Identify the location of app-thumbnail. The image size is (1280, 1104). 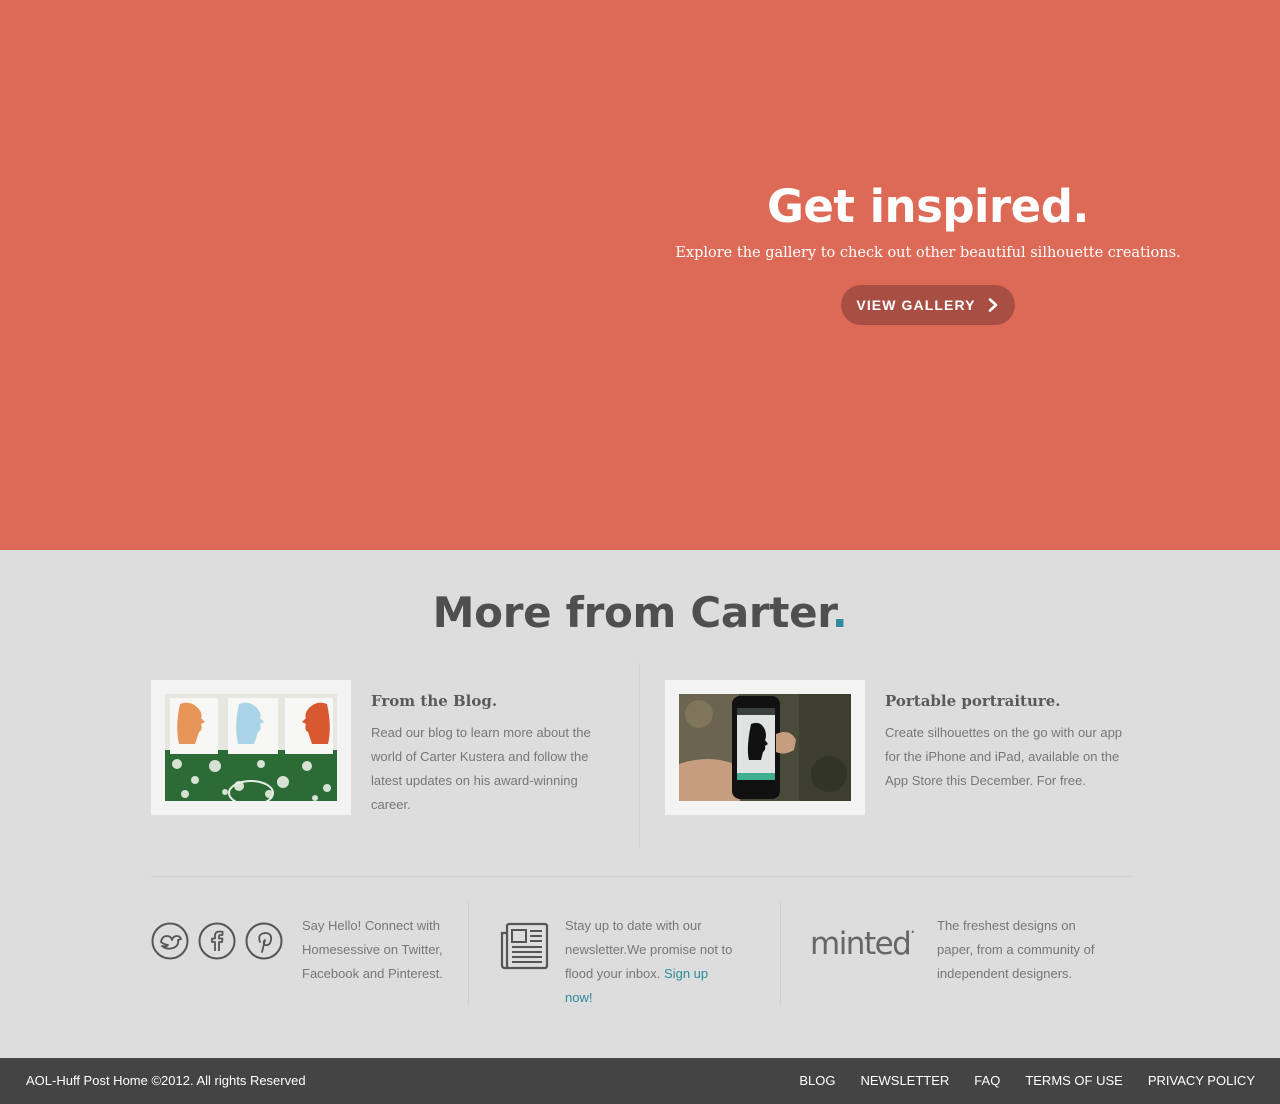
(765, 747).